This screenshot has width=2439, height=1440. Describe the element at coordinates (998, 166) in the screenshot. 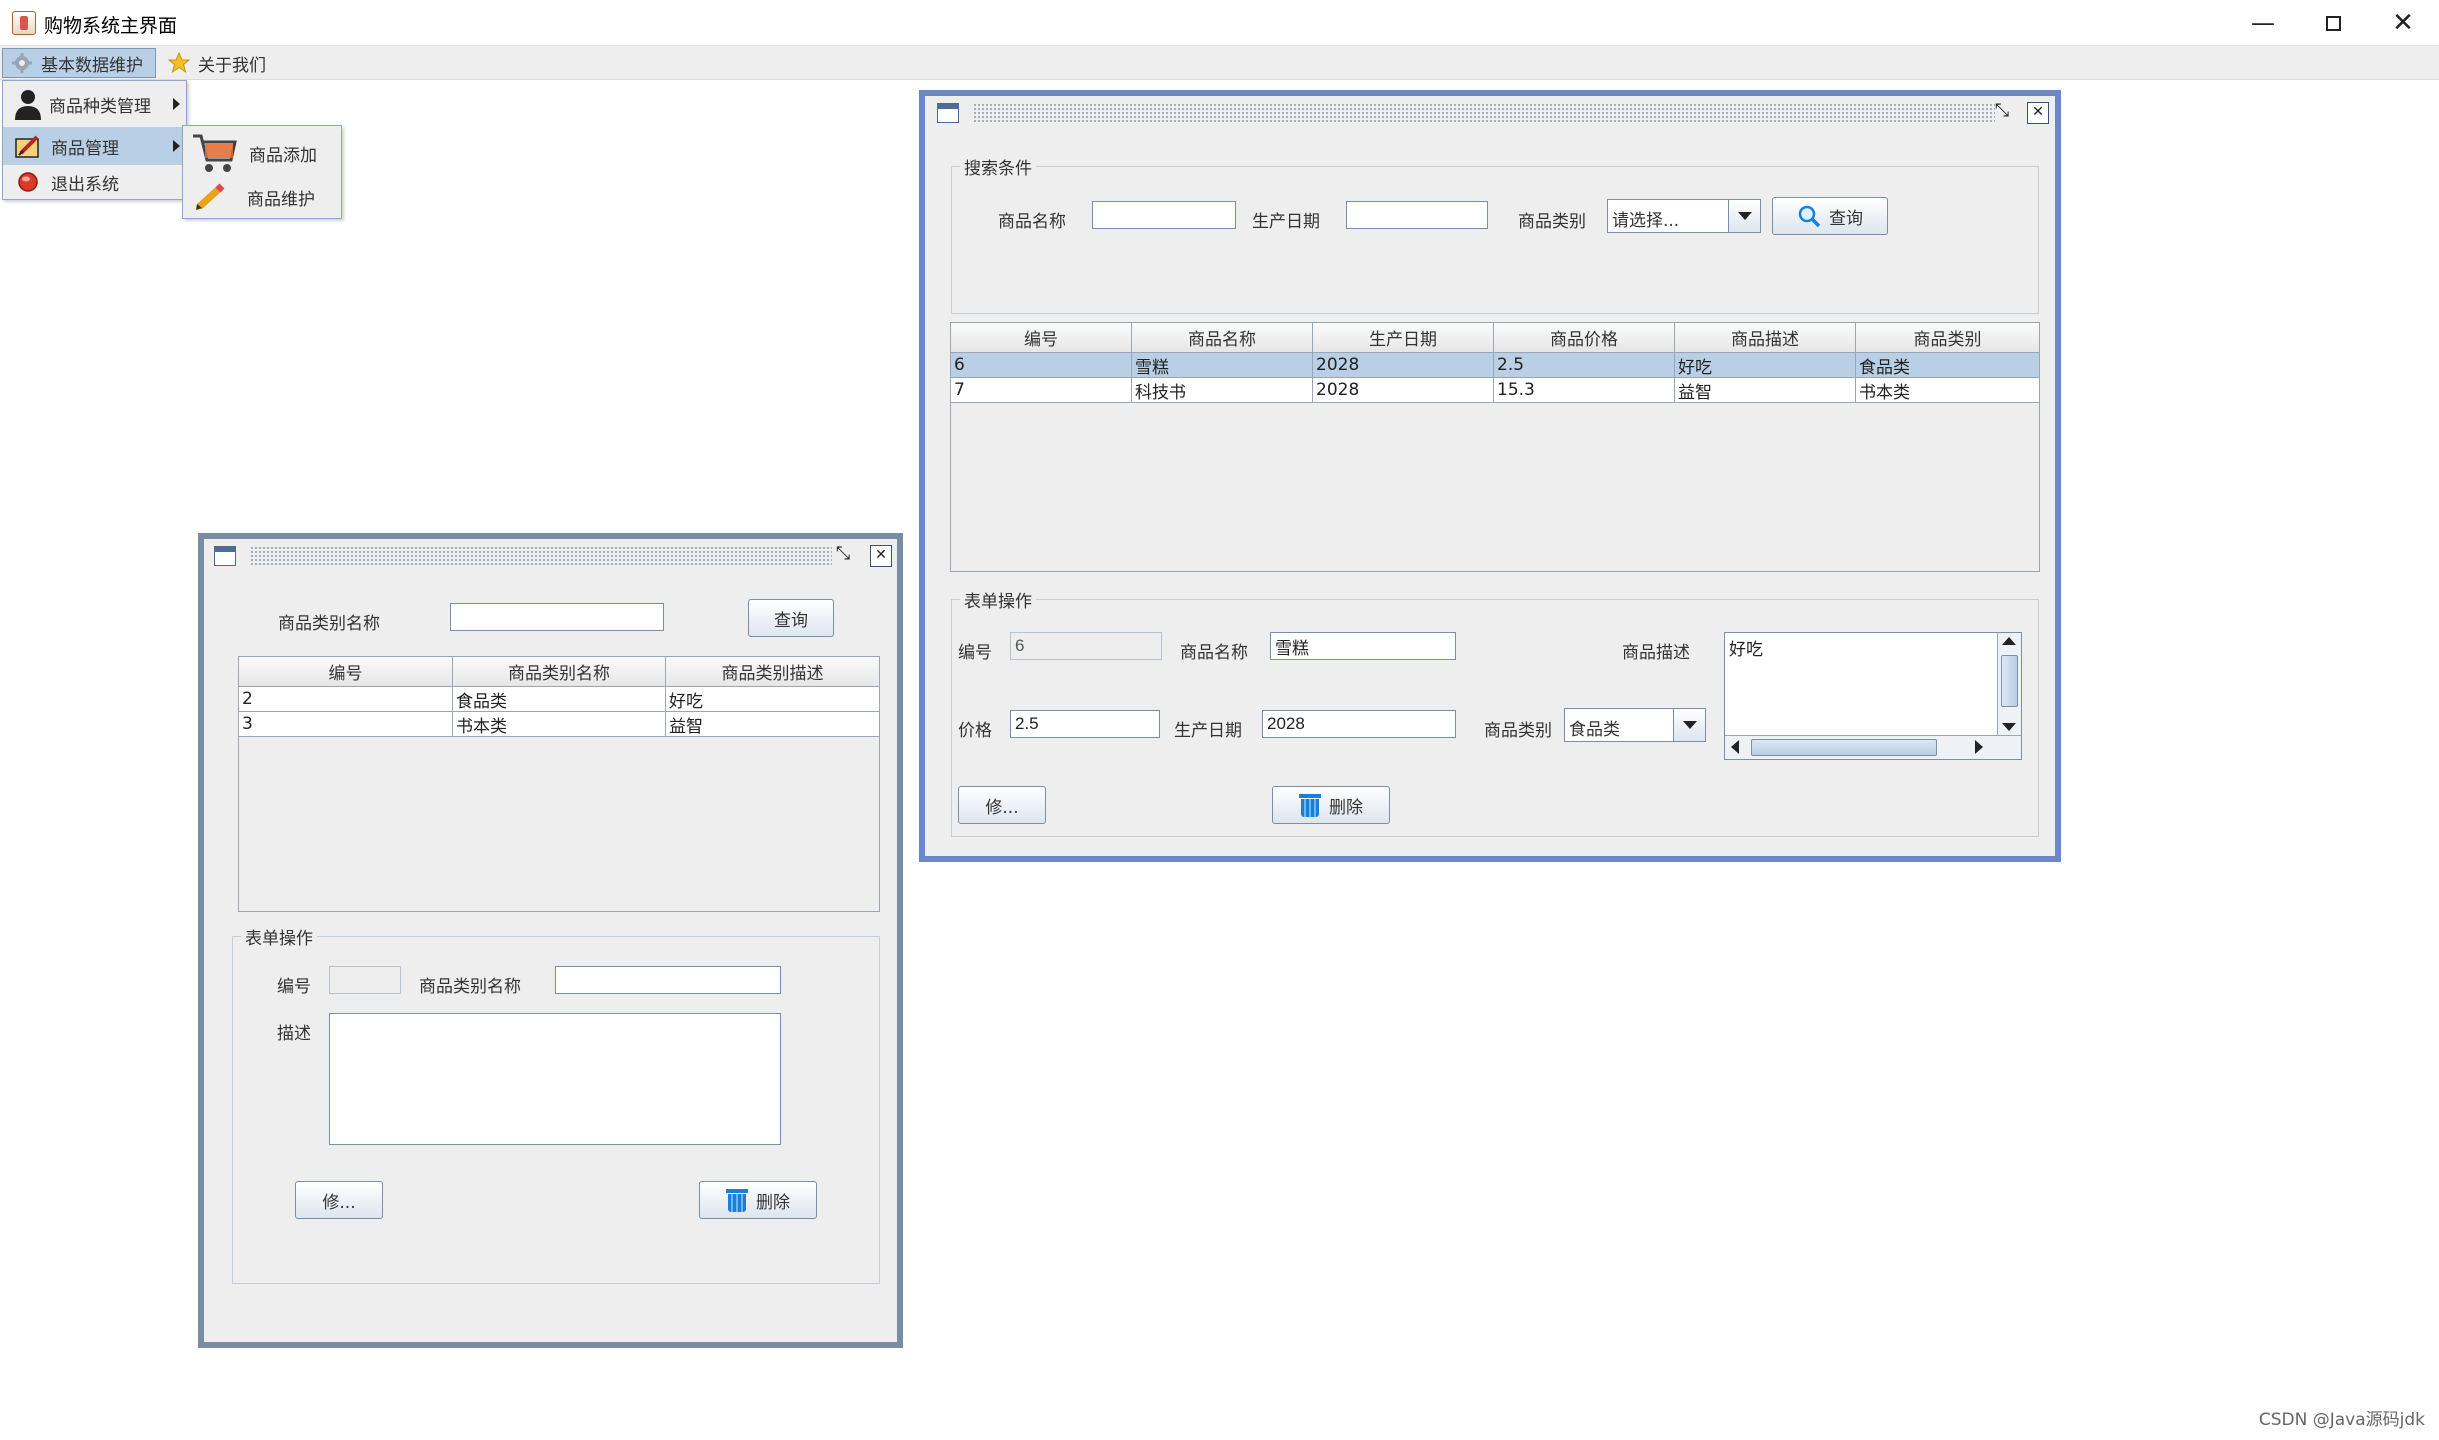

I see `search-group-title: 搜索条件` at that location.